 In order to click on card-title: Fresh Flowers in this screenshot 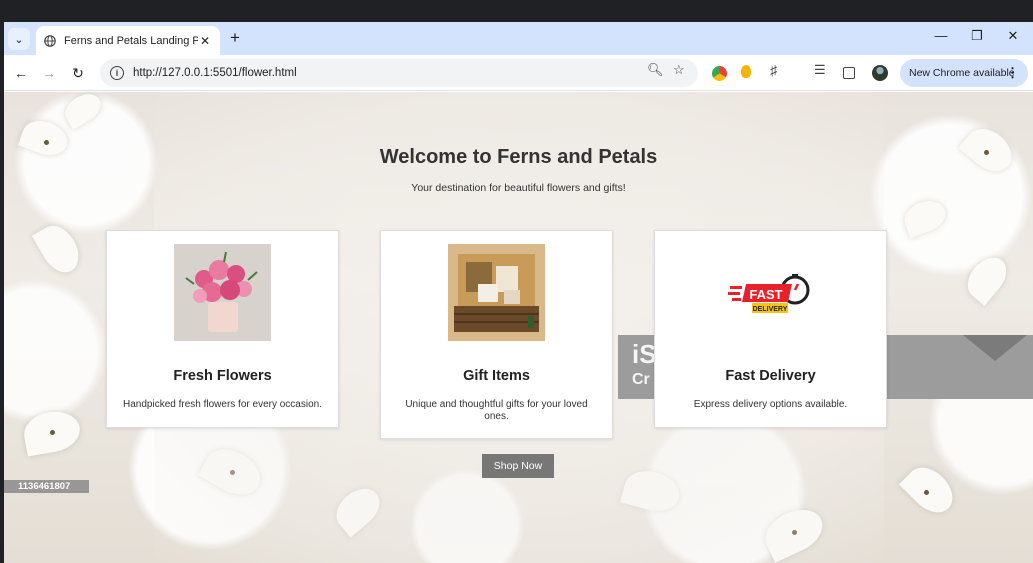, I will do `click(222, 376)`.